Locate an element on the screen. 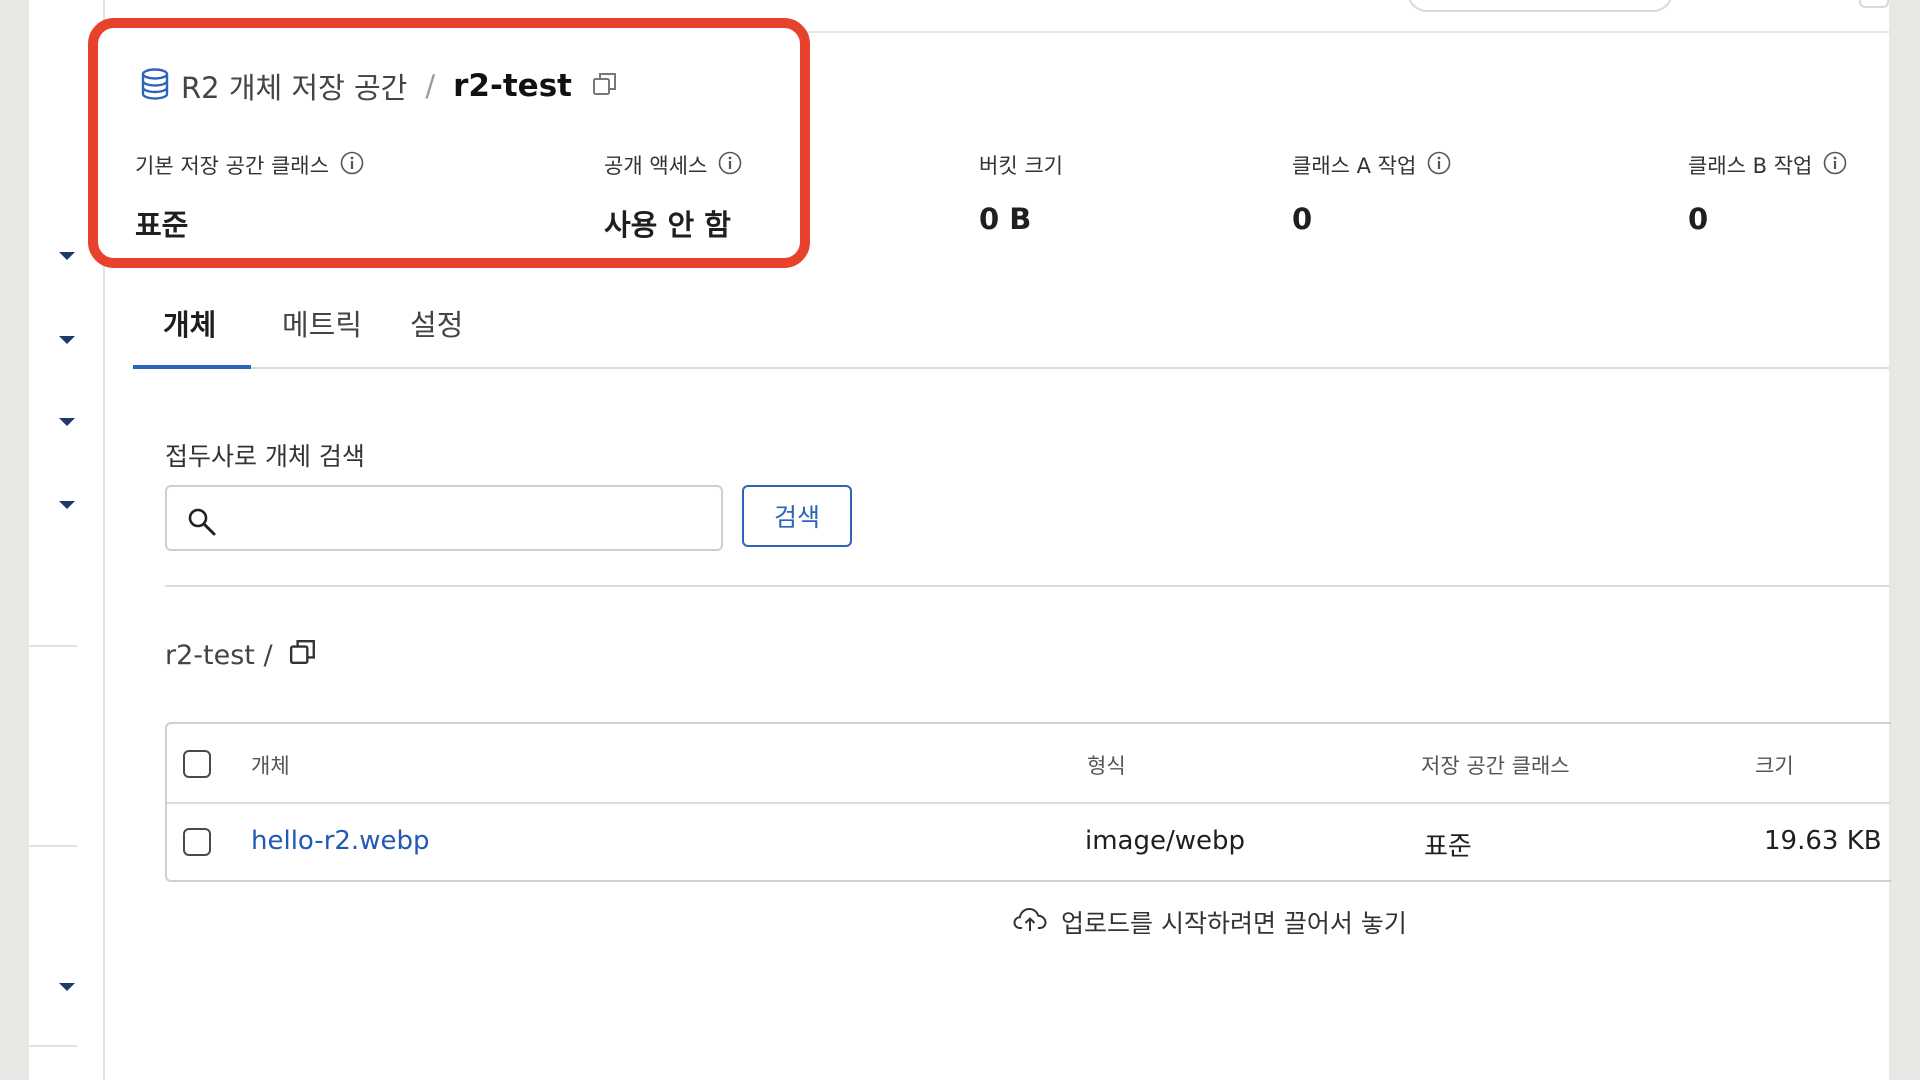 Image resolution: width=1920 pixels, height=1080 pixels. stat-label: 버킷 크기 is located at coordinates (1021, 166).